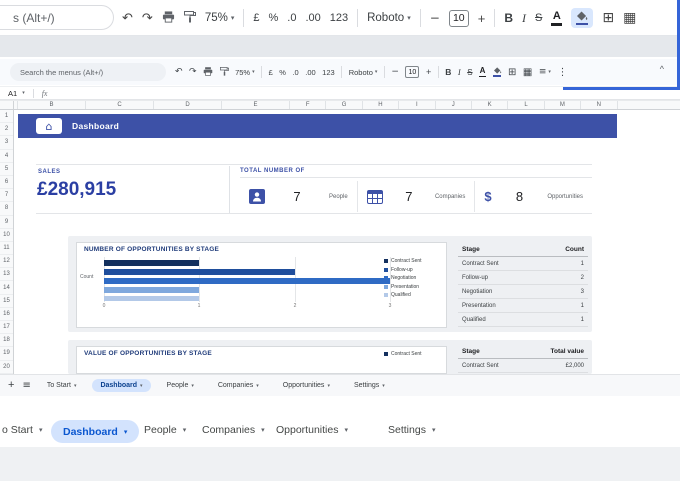  I want to click on all-sheets-button: ≡, so click(26, 385).